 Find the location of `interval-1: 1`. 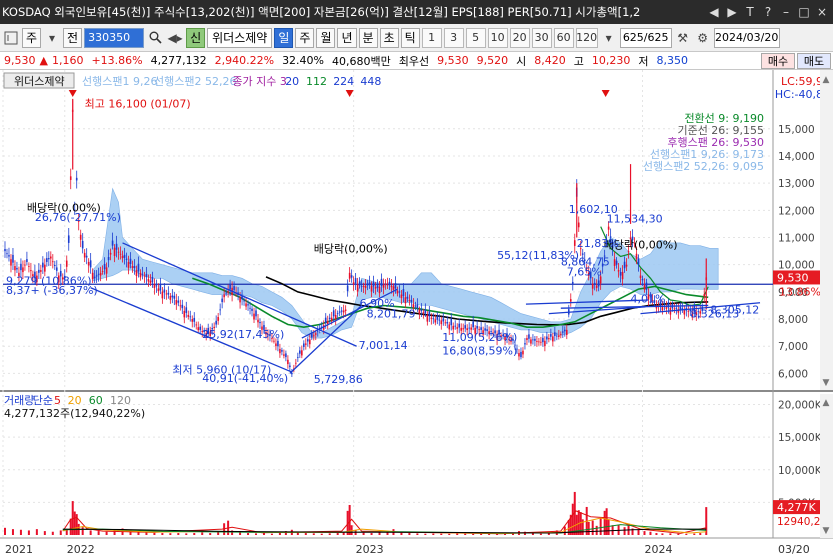

interval-1: 1 is located at coordinates (431, 37).